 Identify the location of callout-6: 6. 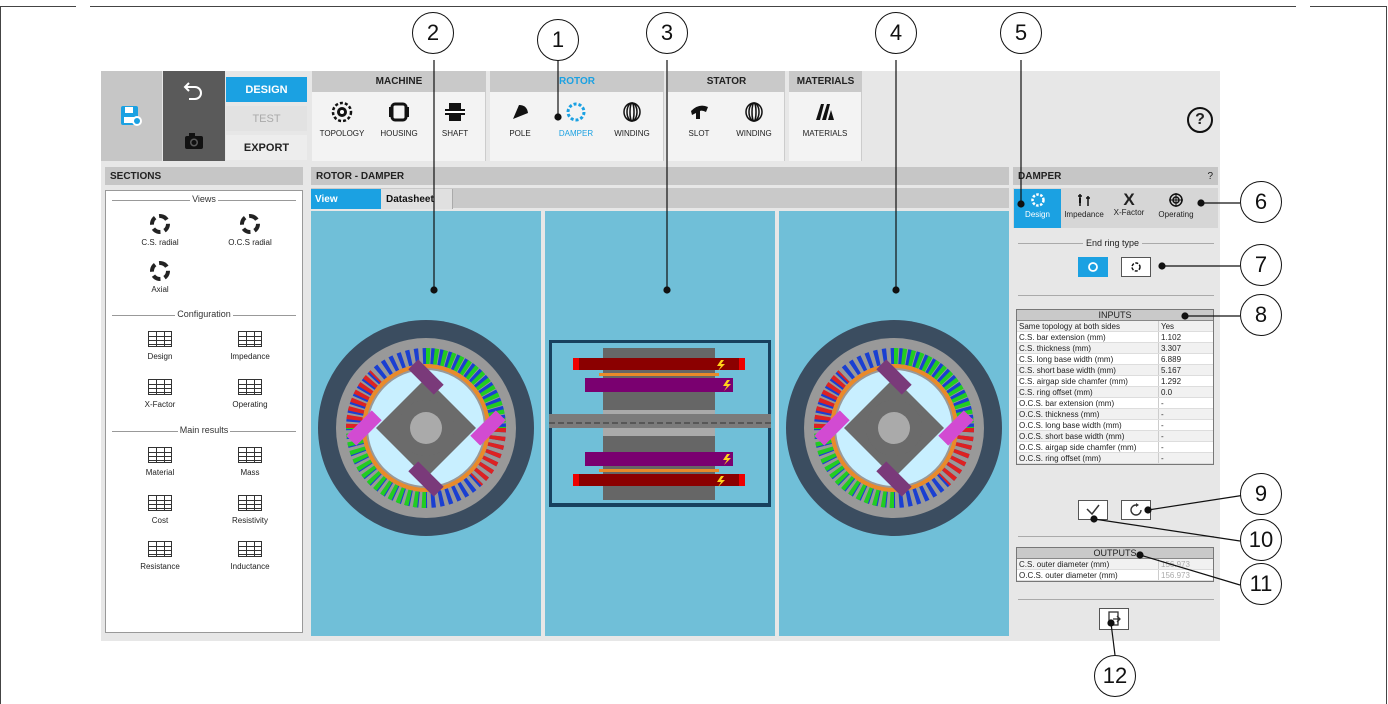
(1261, 202).